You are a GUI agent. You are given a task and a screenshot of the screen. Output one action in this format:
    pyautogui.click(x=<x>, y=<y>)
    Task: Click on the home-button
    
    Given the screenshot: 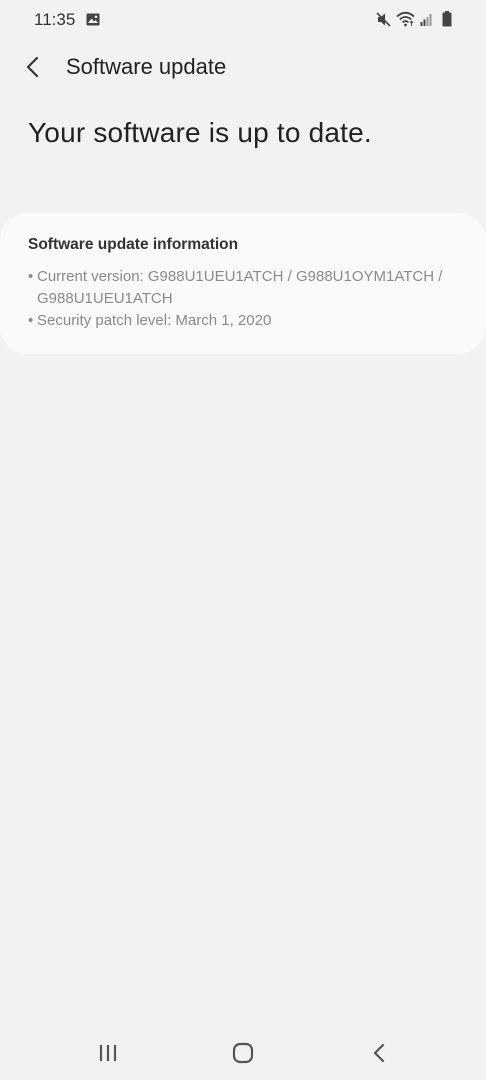 What is the action you would take?
    pyautogui.click(x=243, y=1053)
    